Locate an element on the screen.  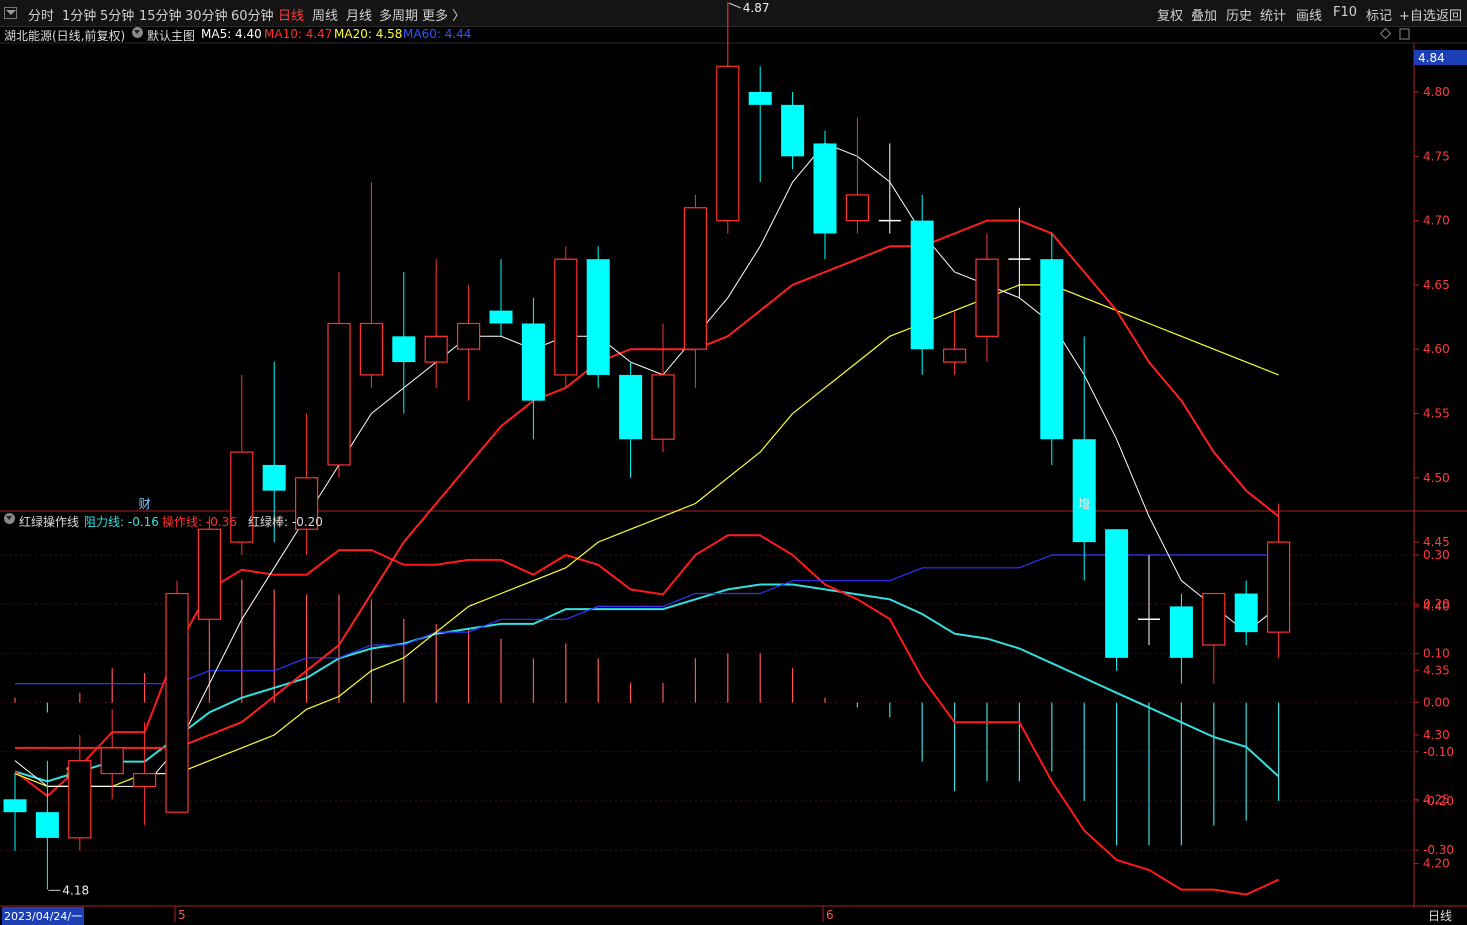
y-tick-label: 0.30 is located at coordinates (1436, 555).